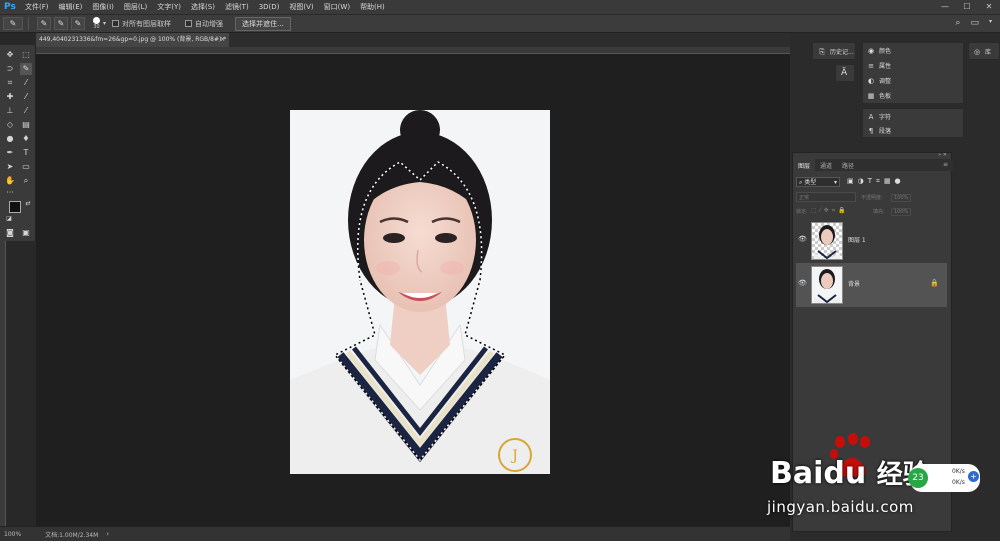  Describe the element at coordinates (222, 40) in the screenshot. I see `close-tab-icon: ×` at that location.